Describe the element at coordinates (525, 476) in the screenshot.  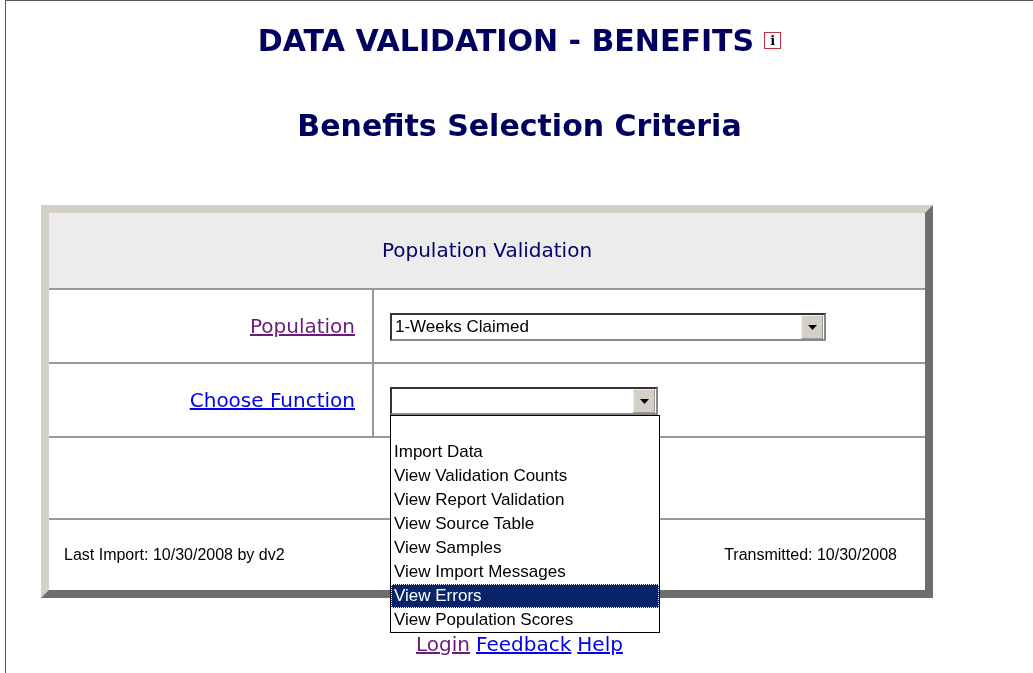
I see `dropdown-option: View Validation Counts` at that location.